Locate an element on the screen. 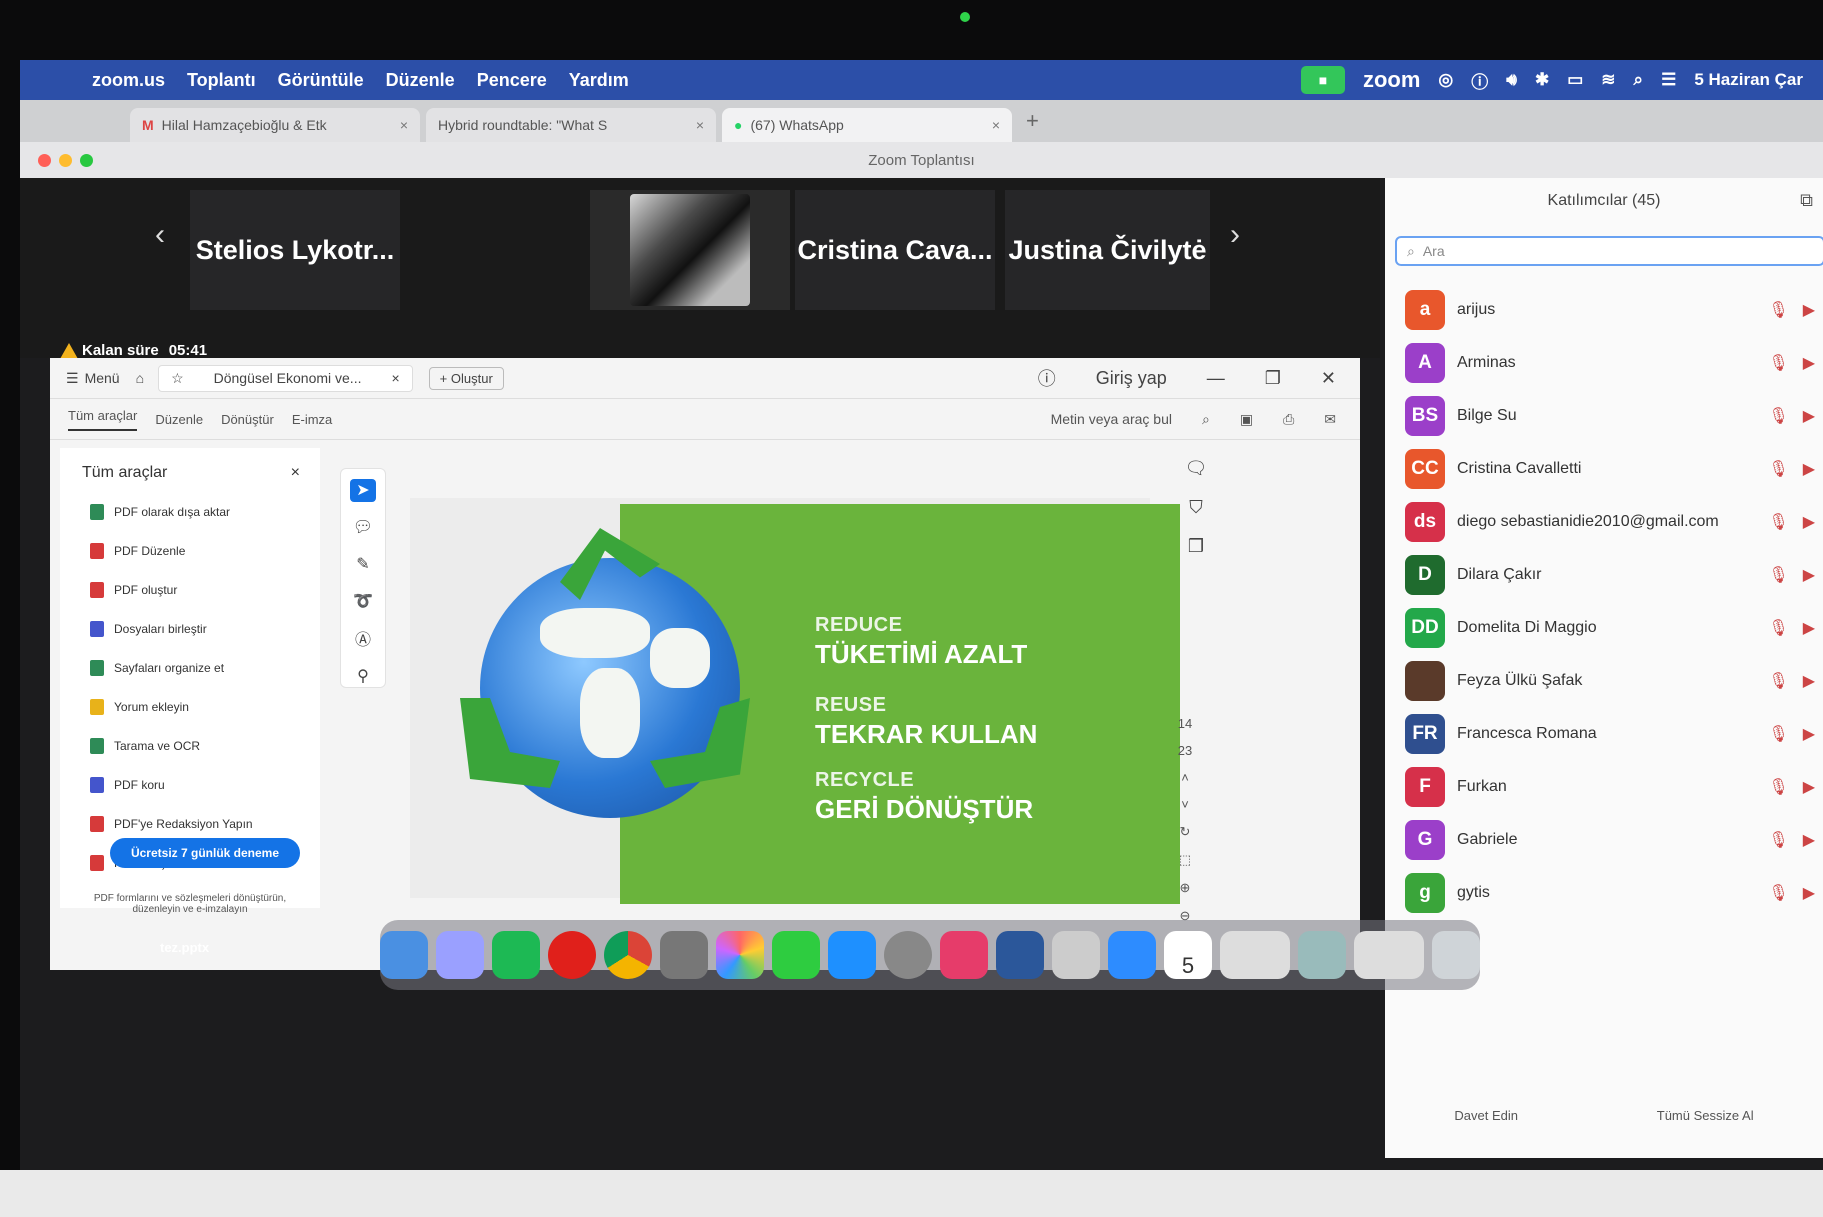 The height and width of the screenshot is (1217, 1823). new-tab-button: + is located at coordinates (1032, 121).